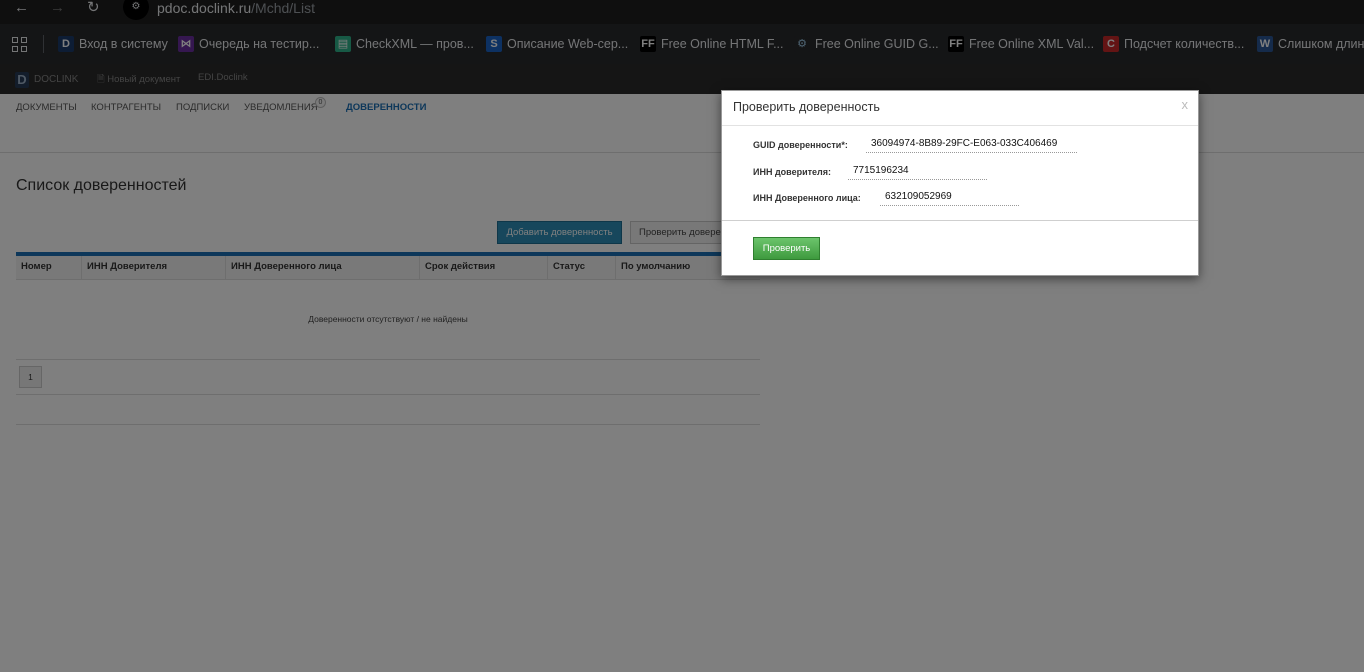 The width and height of the screenshot is (1364, 672). I want to click on verify-button: Проверить, so click(786, 248).